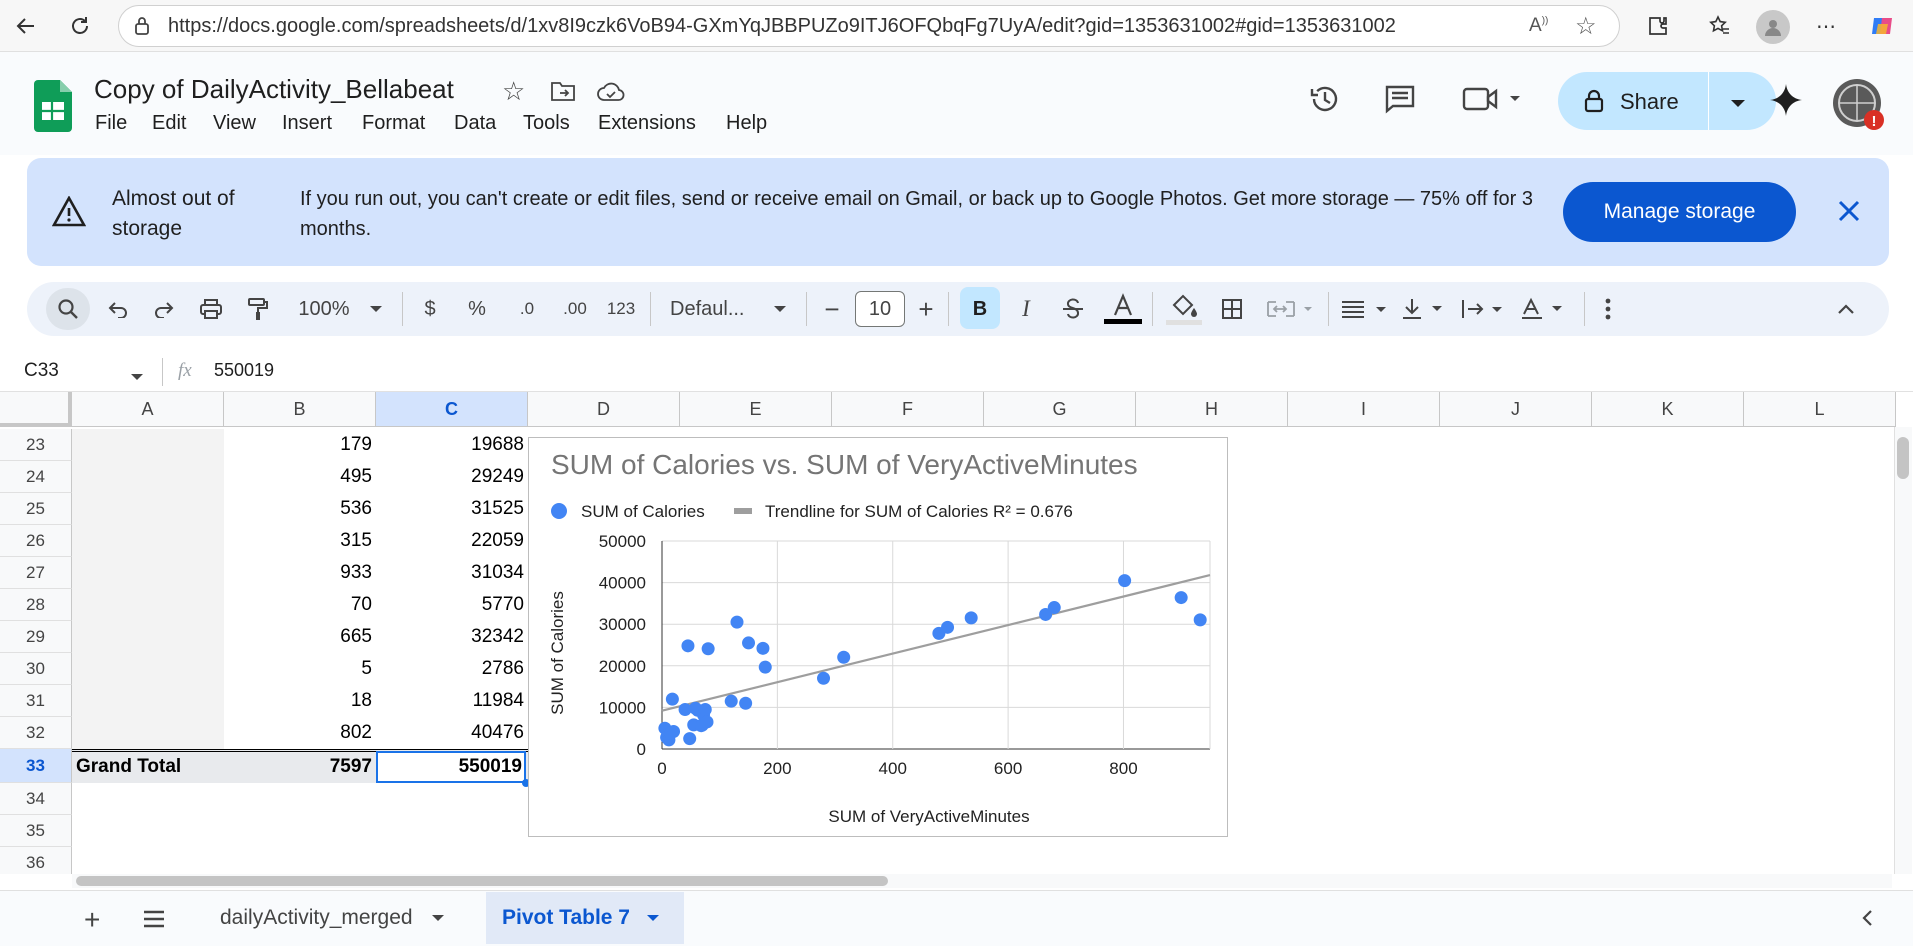 The width and height of the screenshot is (1913, 946). What do you see at coordinates (1365, 309) in the screenshot?
I see `horizontal-align-icon` at bounding box center [1365, 309].